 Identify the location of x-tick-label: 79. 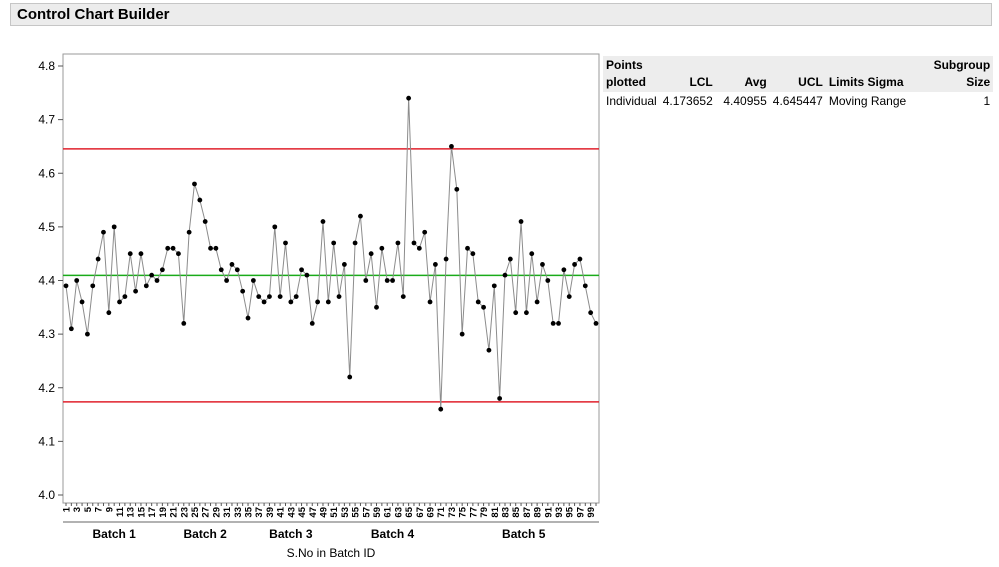
(484, 512).